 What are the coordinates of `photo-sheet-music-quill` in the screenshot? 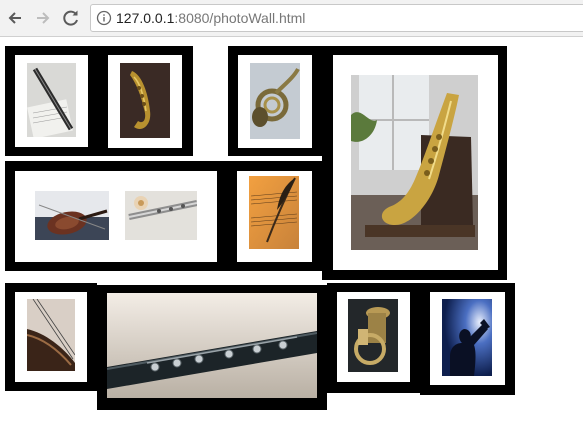 It's located at (274, 212).